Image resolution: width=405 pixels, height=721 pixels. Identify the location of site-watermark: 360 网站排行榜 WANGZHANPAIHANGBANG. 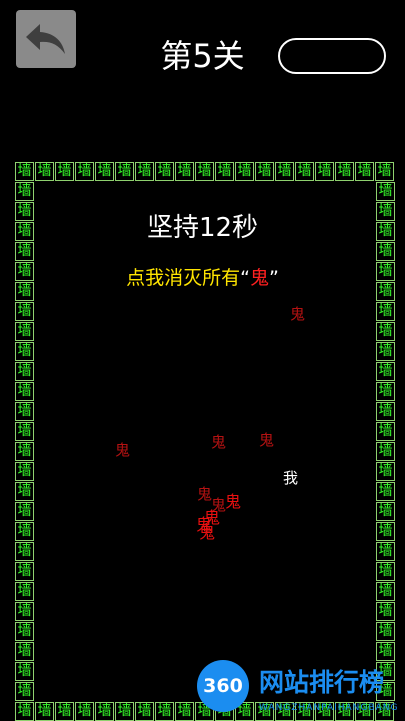
(301, 690).